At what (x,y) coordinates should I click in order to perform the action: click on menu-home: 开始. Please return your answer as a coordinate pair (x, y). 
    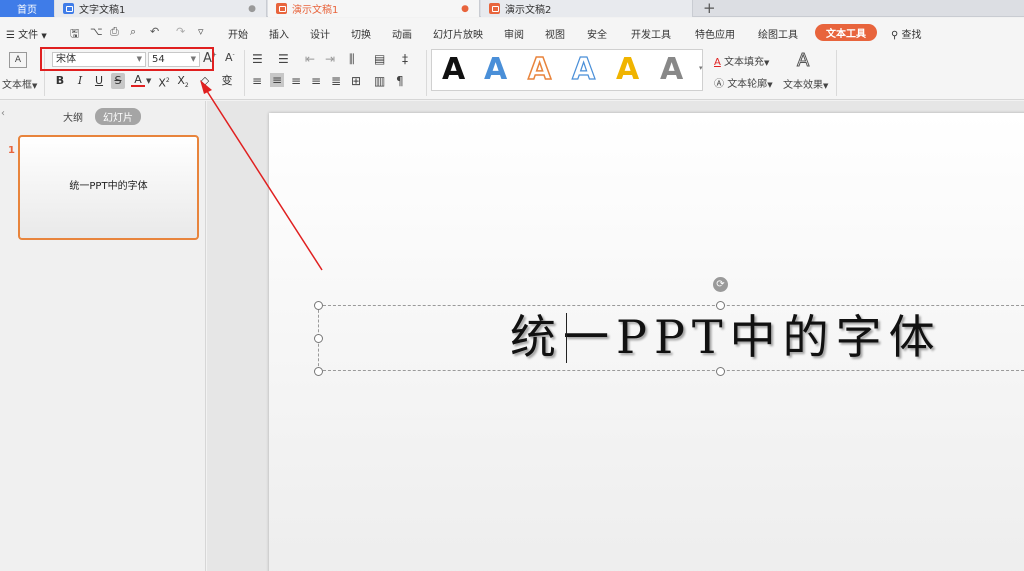
    Looking at the image, I should click on (238, 33).